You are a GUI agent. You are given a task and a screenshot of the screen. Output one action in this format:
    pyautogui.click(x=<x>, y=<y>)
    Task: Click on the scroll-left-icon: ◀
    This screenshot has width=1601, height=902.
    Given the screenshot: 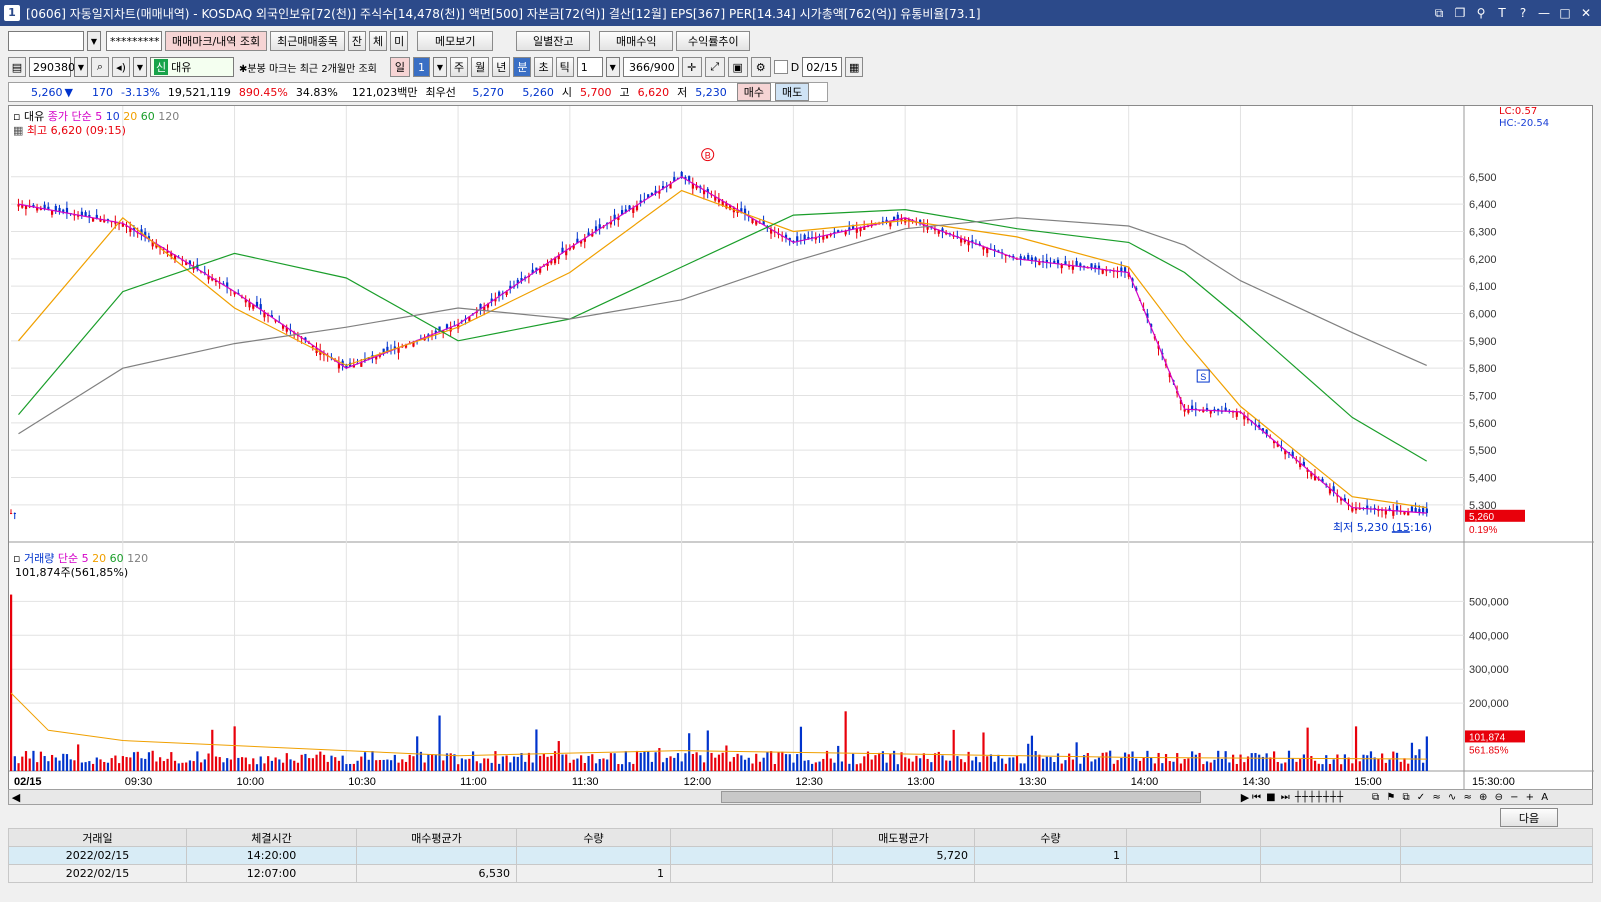 What is the action you would take?
    pyautogui.click(x=16, y=797)
    